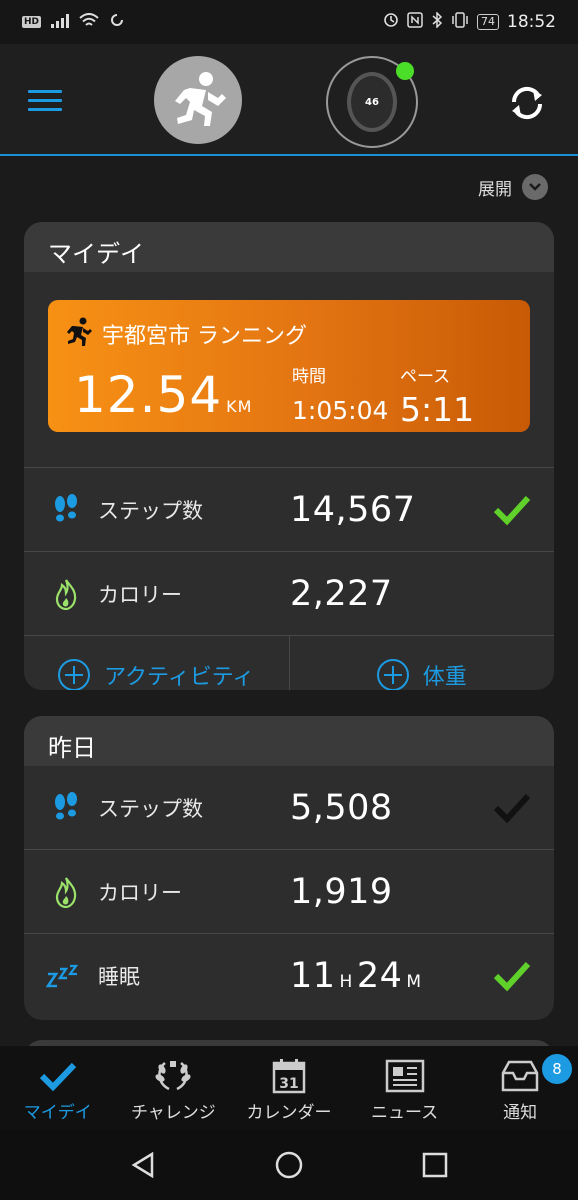  Describe the element at coordinates (173, 1113) in the screenshot. I see `nav-challenges-label: チャレンジ` at that location.